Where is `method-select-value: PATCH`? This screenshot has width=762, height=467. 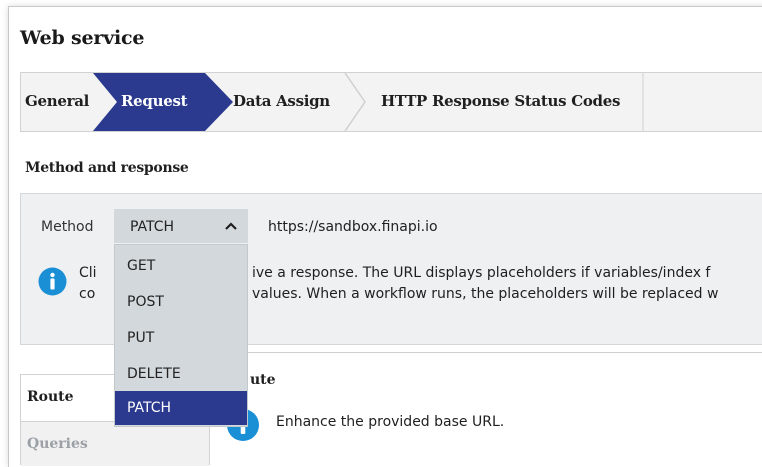 method-select-value: PATCH is located at coordinates (152, 227).